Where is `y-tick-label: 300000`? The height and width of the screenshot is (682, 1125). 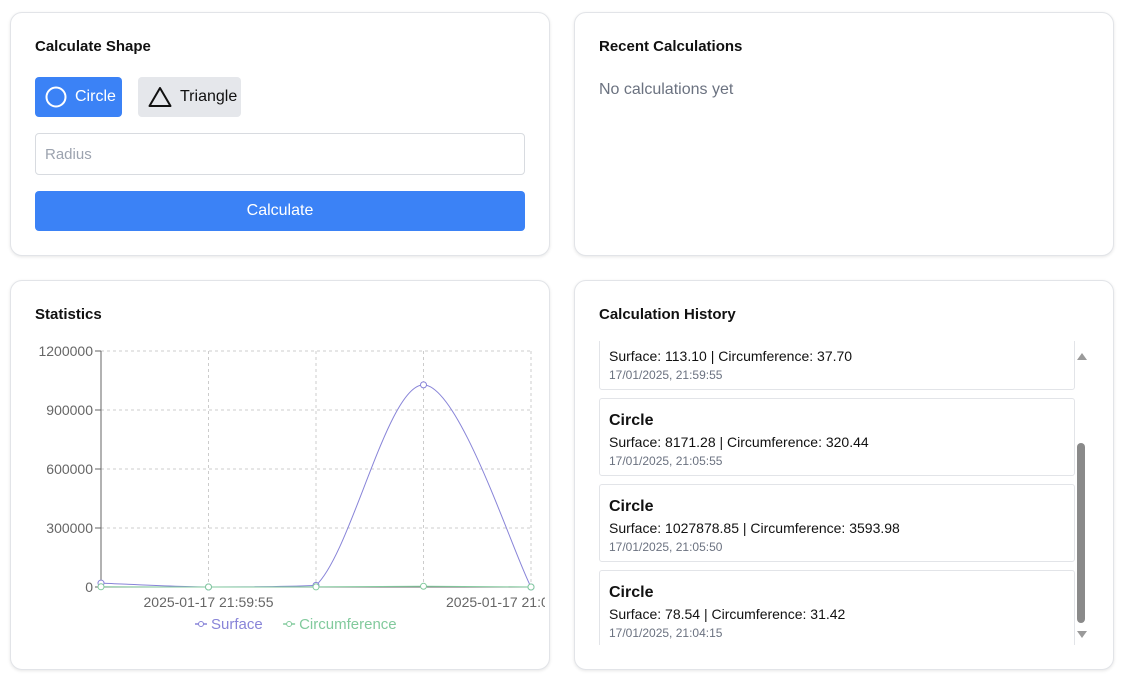 y-tick-label: 300000 is located at coordinates (69, 528).